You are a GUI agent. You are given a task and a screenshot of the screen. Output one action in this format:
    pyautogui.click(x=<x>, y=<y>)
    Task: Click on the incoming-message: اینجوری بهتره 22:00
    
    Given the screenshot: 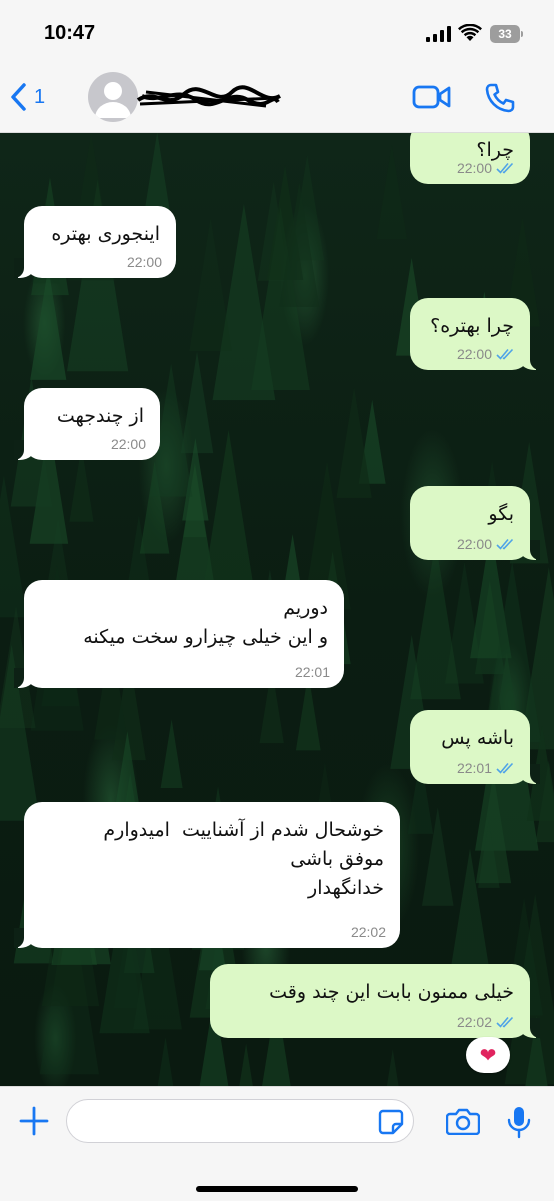 What is the action you would take?
    pyautogui.click(x=95, y=242)
    